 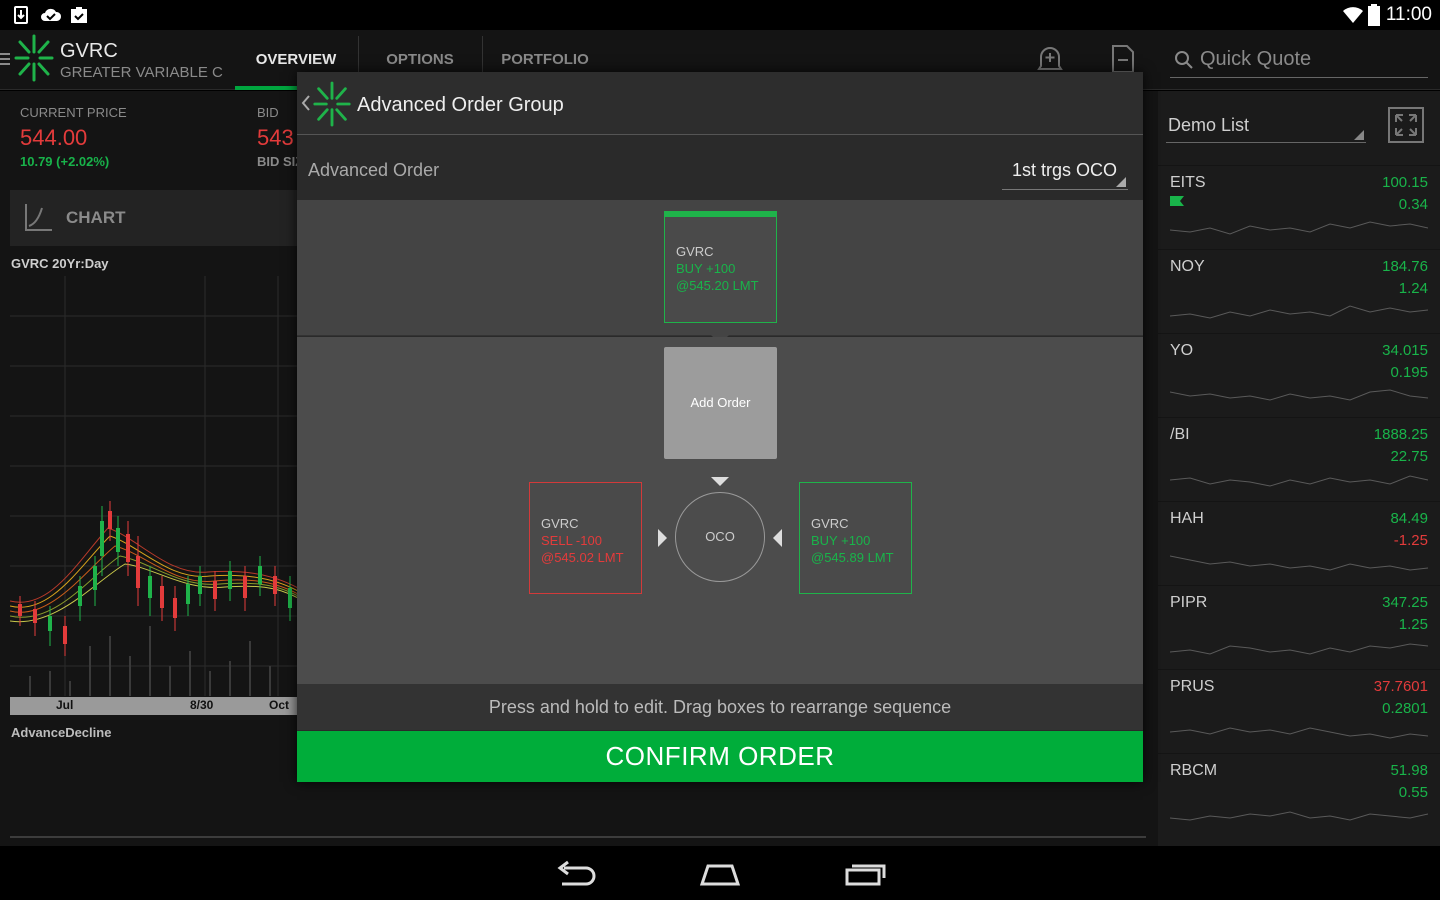 What do you see at coordinates (1353, 15) in the screenshot?
I see `wifi-icon` at bounding box center [1353, 15].